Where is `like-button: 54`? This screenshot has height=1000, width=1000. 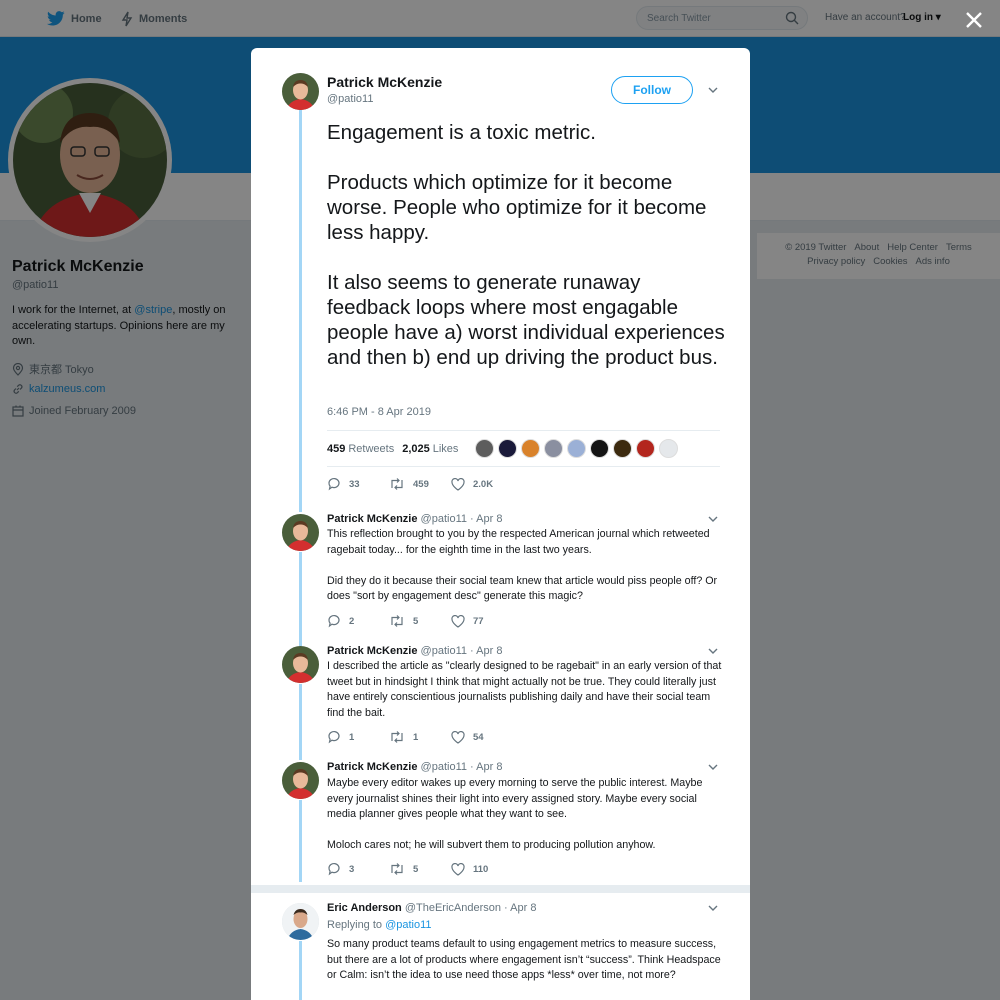
like-button: 54 is located at coordinates (482, 737).